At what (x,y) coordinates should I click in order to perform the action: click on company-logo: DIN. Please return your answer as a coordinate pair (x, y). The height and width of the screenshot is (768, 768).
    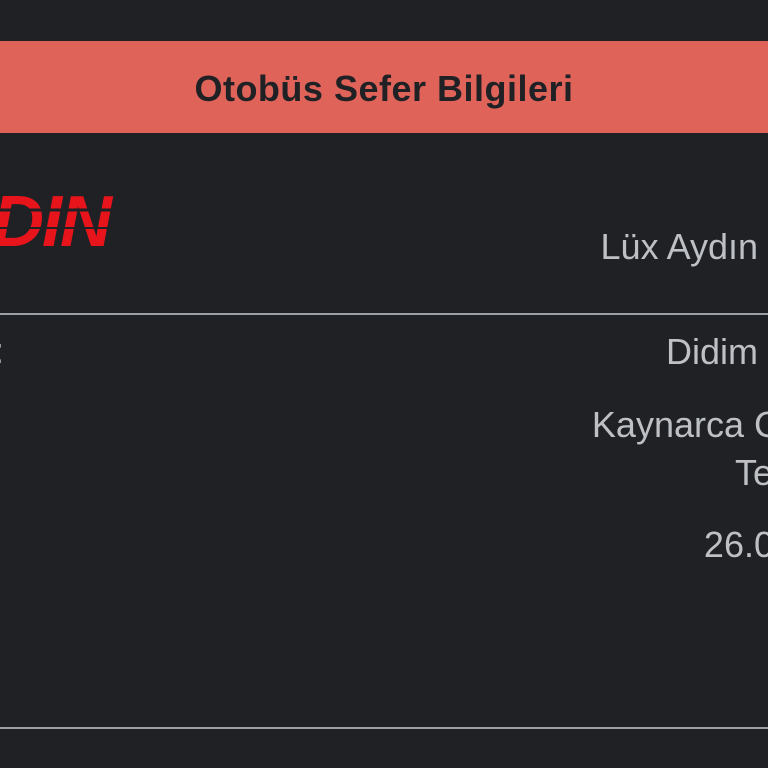
    Looking at the image, I should click on (95, 221).